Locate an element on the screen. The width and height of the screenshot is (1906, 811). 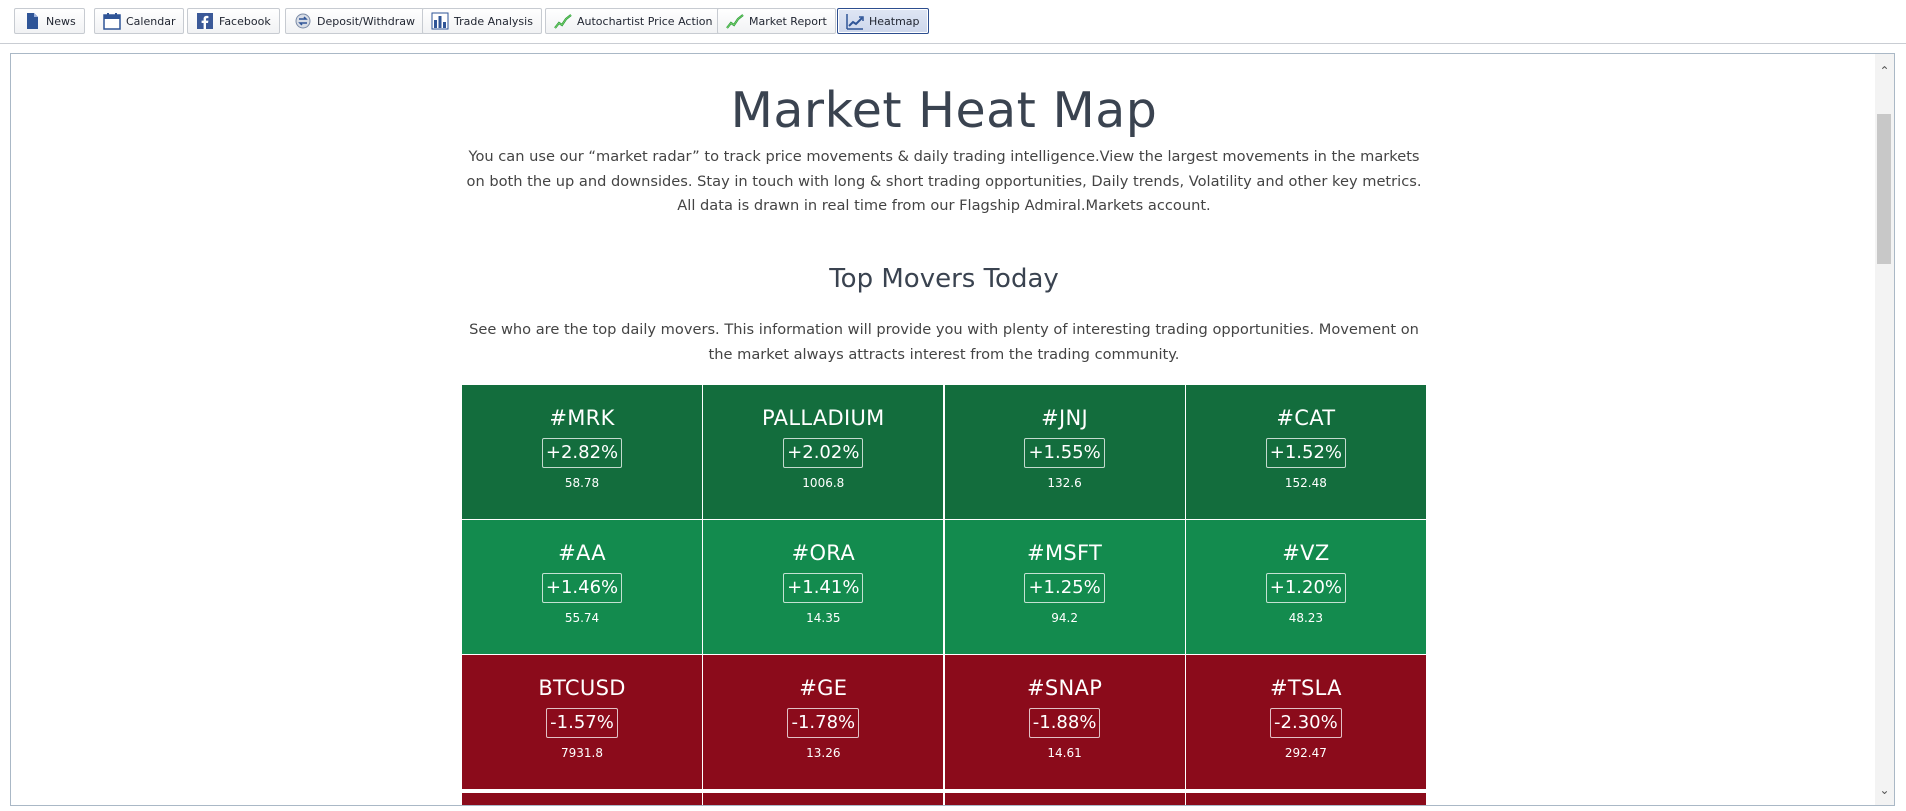
tile-change: +2.82% is located at coordinates (582, 453).